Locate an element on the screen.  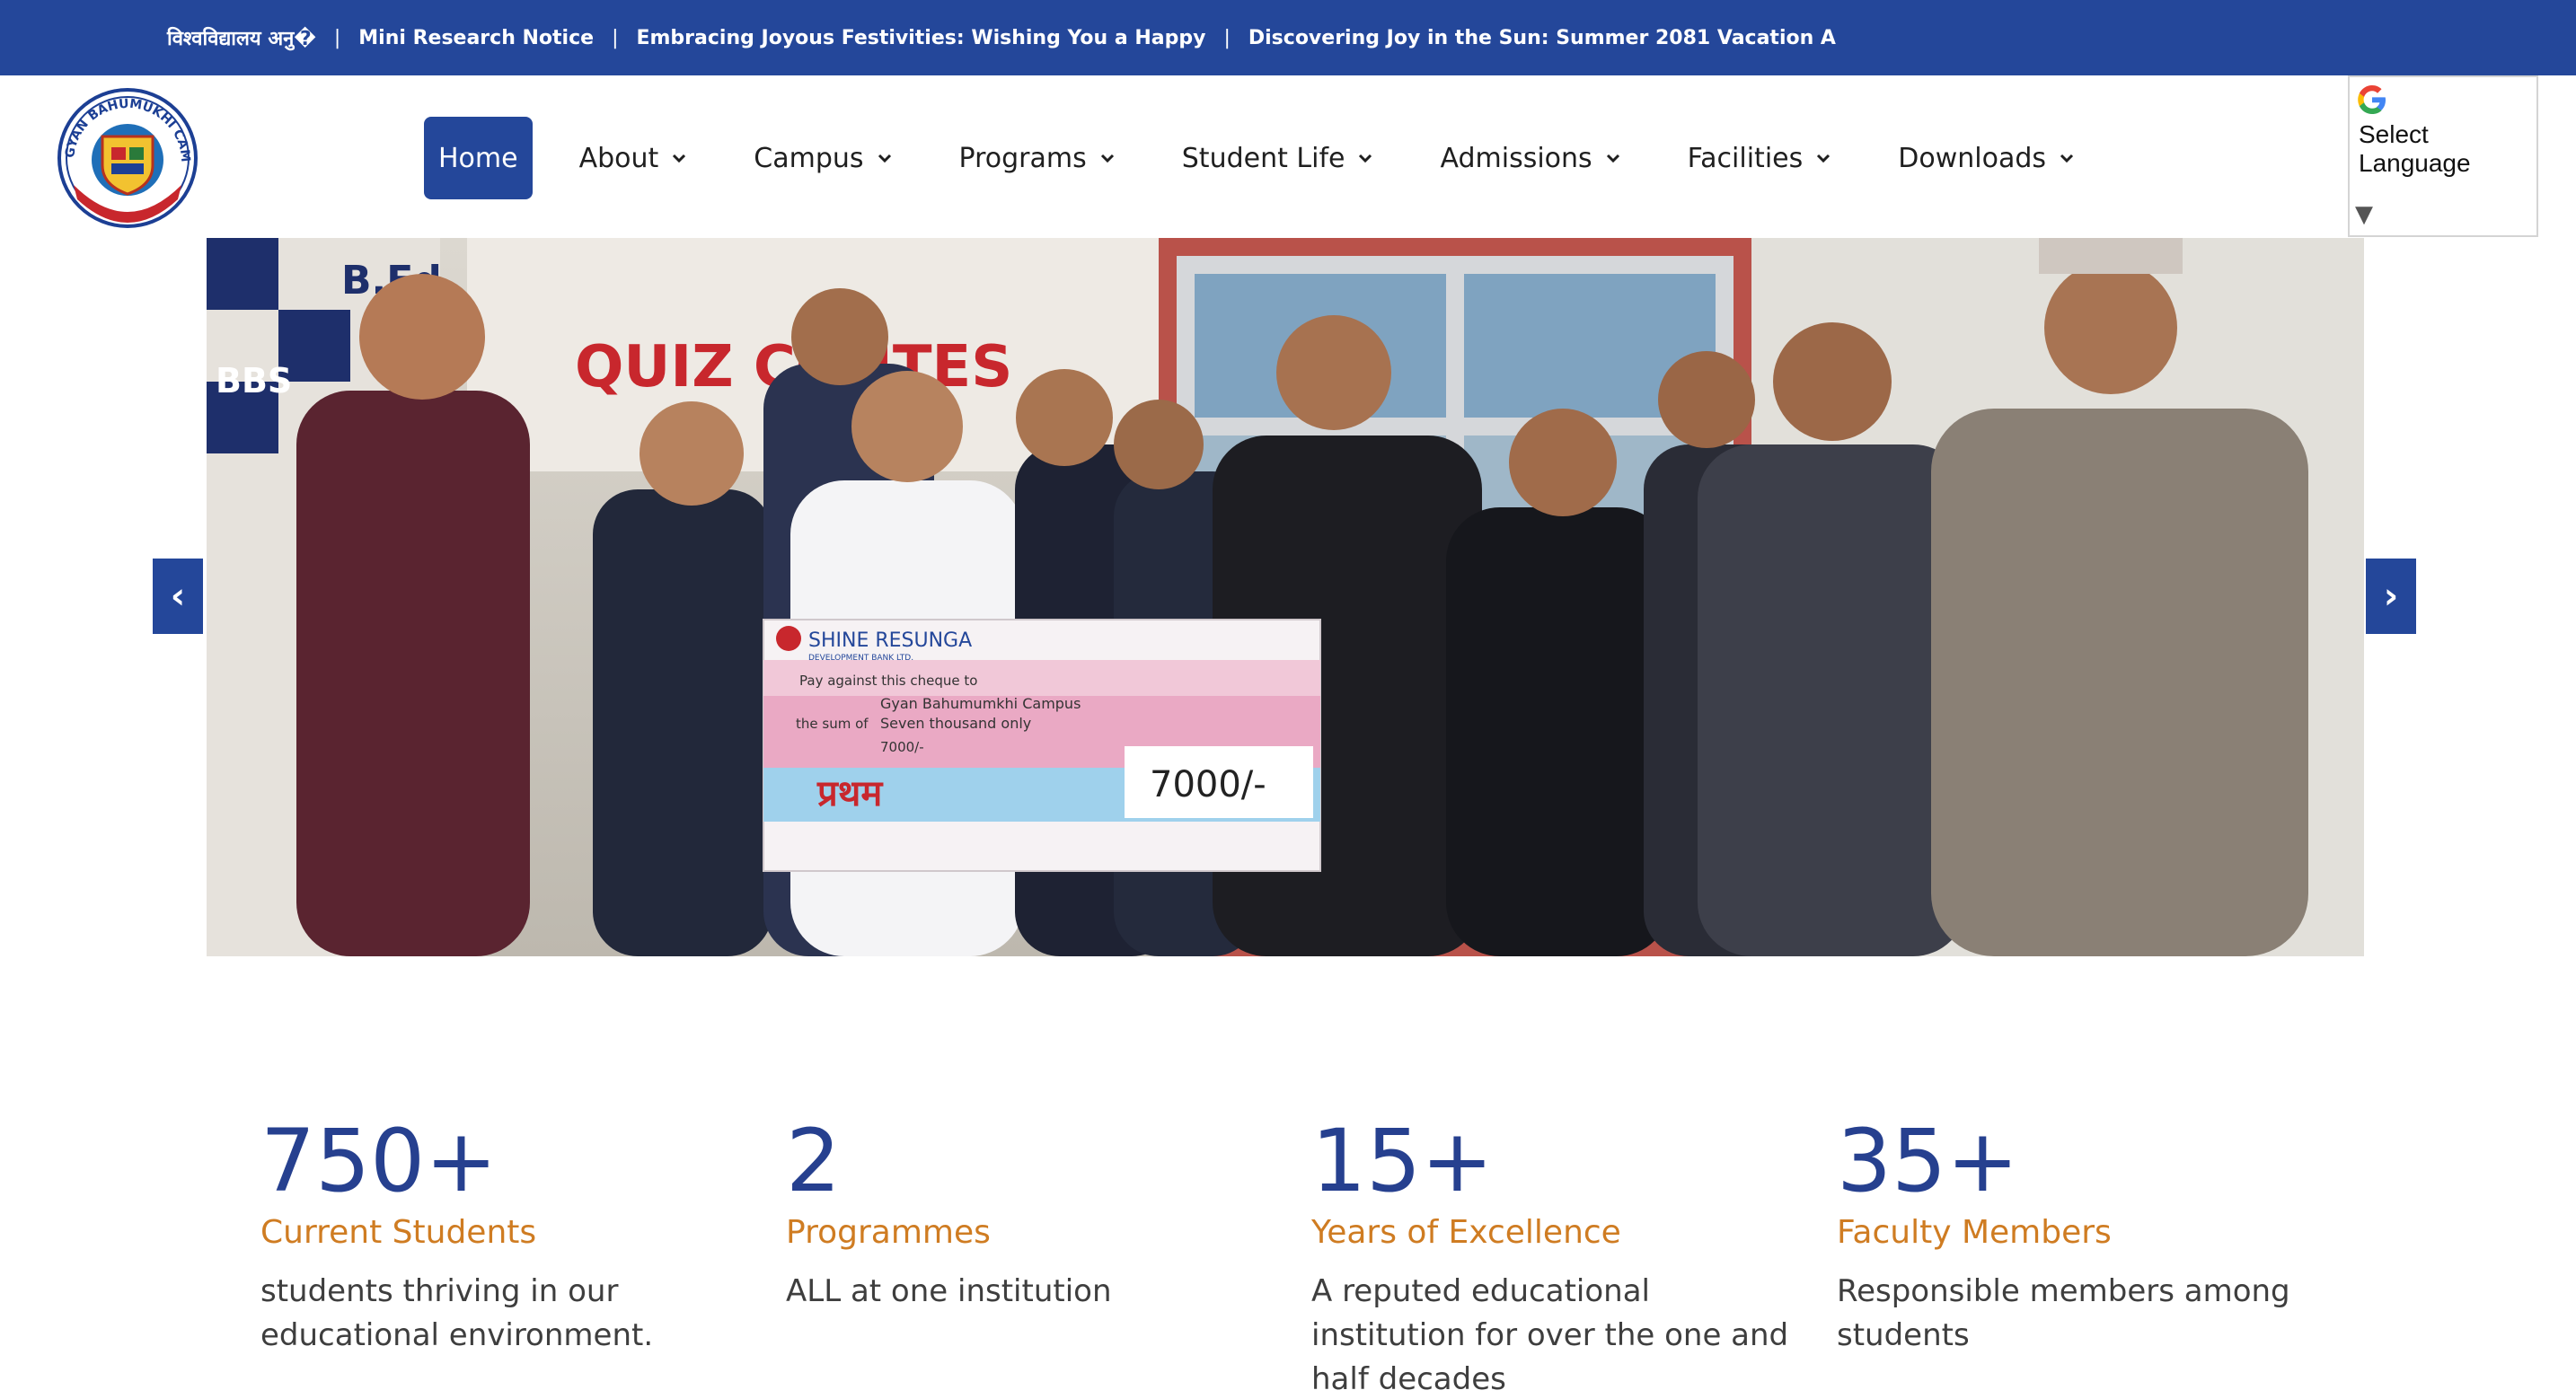
nav-admissions-label: Admissions is located at coordinates (1516, 158).